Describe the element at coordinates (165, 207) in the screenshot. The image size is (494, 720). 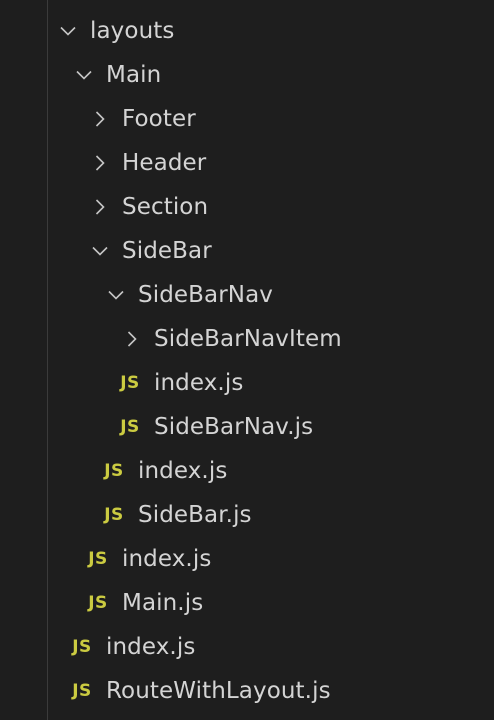
I see `tree-item-label: Section` at that location.